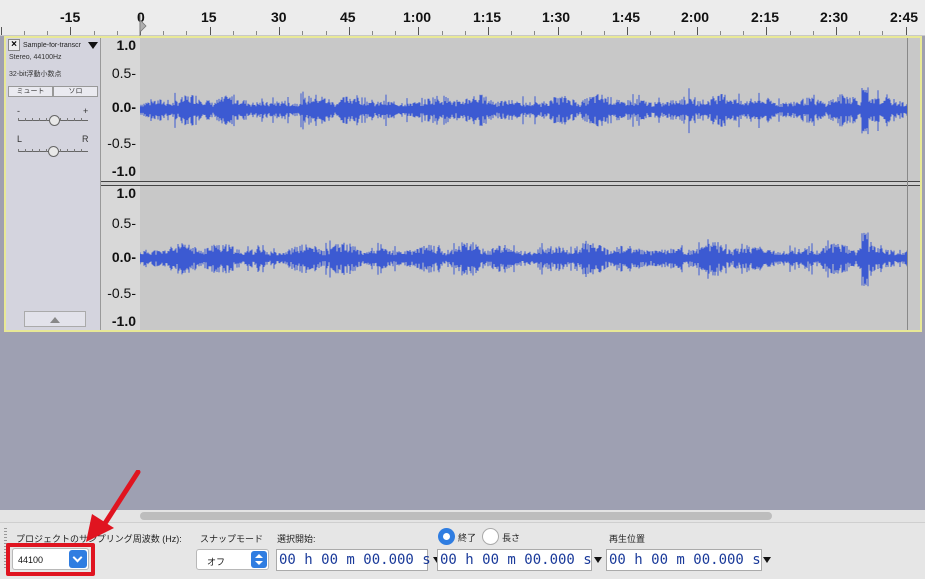  I want to click on horizontal-scrollbar-thumb, so click(456, 516).